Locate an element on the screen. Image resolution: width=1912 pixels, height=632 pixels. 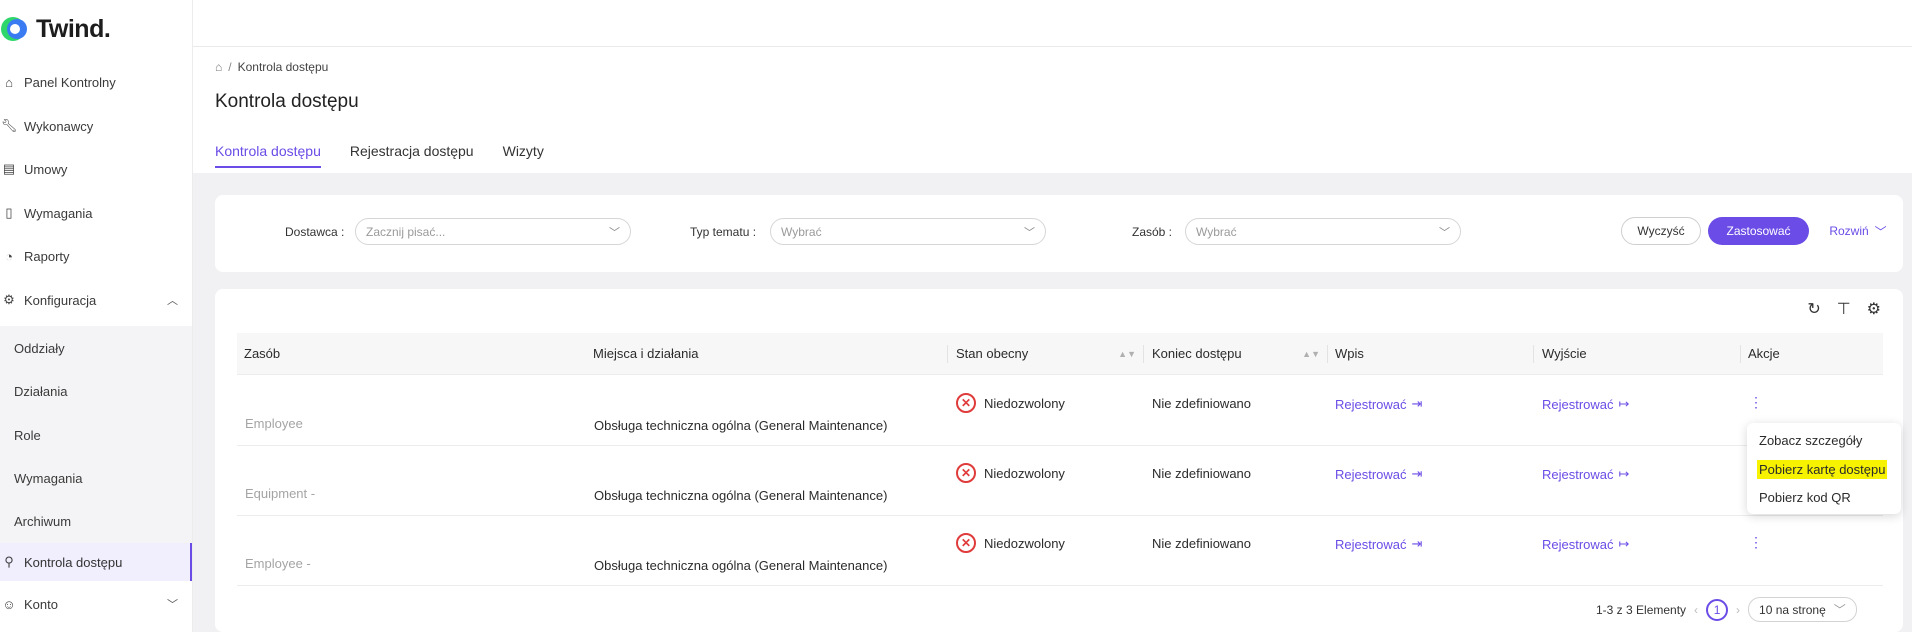
tab-visits: Wizyty is located at coordinates (523, 155).